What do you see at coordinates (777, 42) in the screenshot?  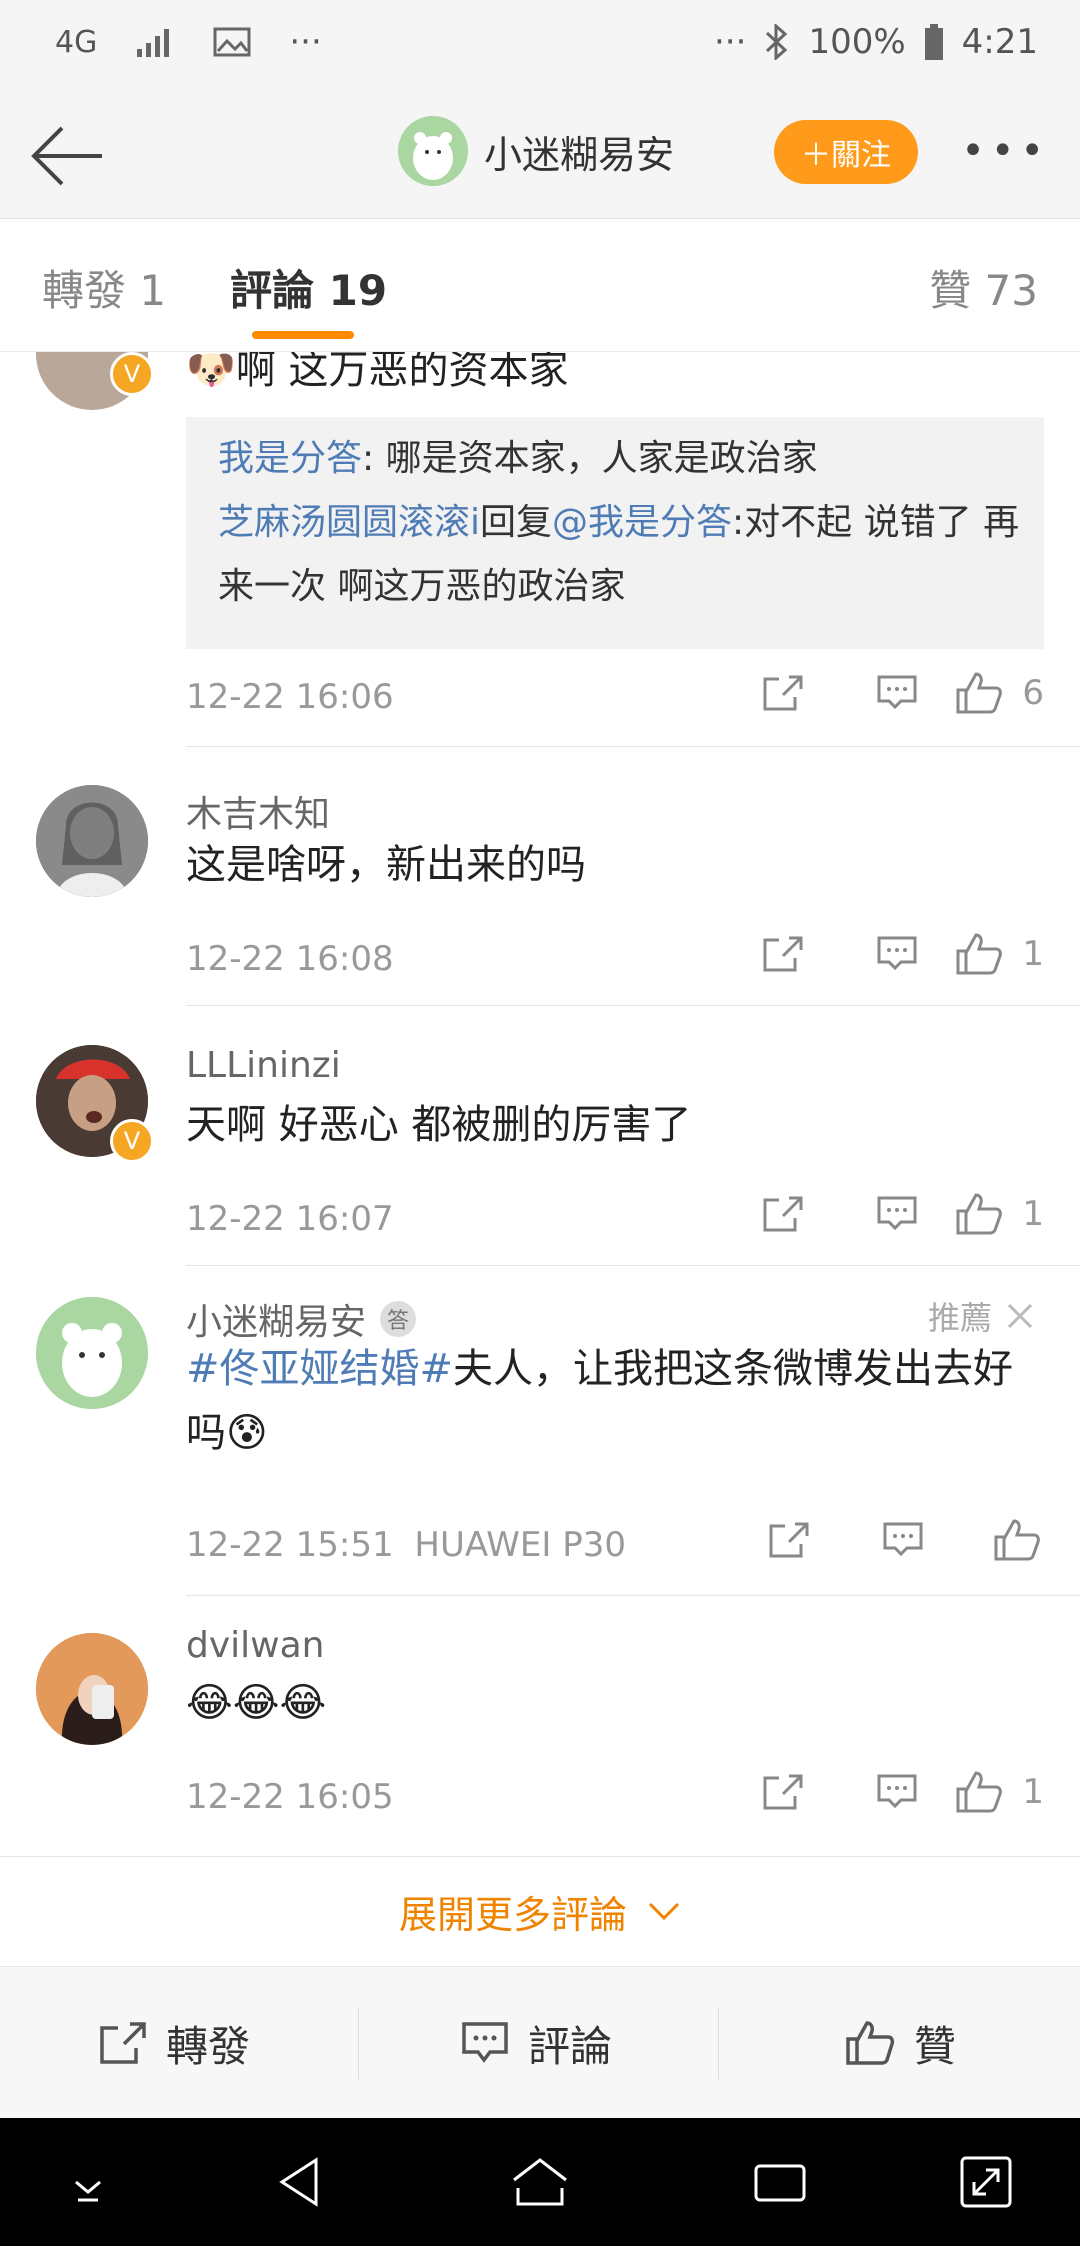 I see `bluetooth-icon` at bounding box center [777, 42].